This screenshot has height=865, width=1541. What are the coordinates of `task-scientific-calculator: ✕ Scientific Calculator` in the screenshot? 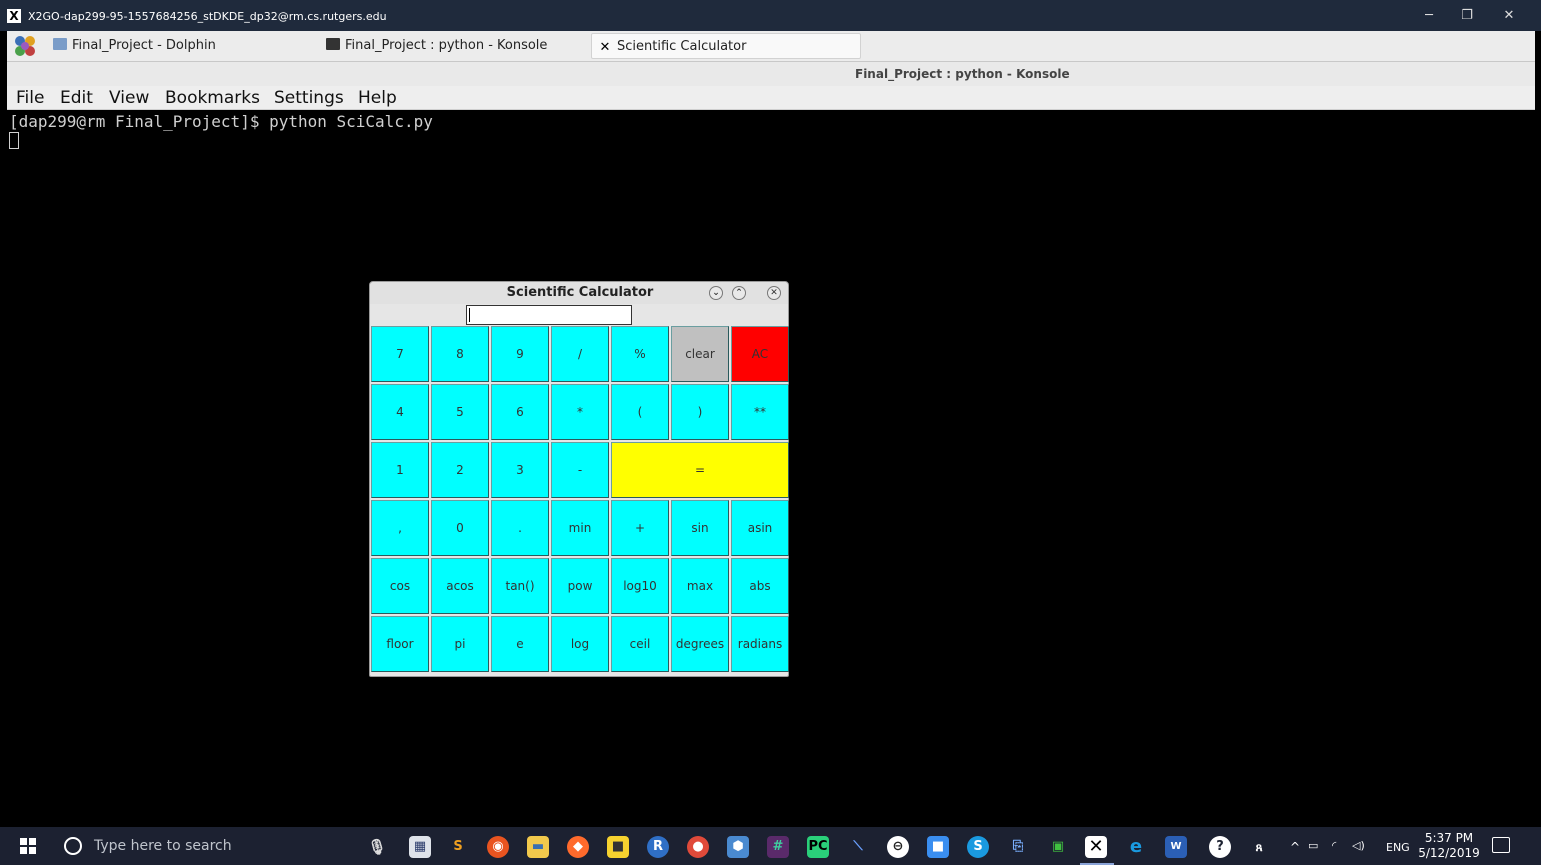 It's located at (726, 46).